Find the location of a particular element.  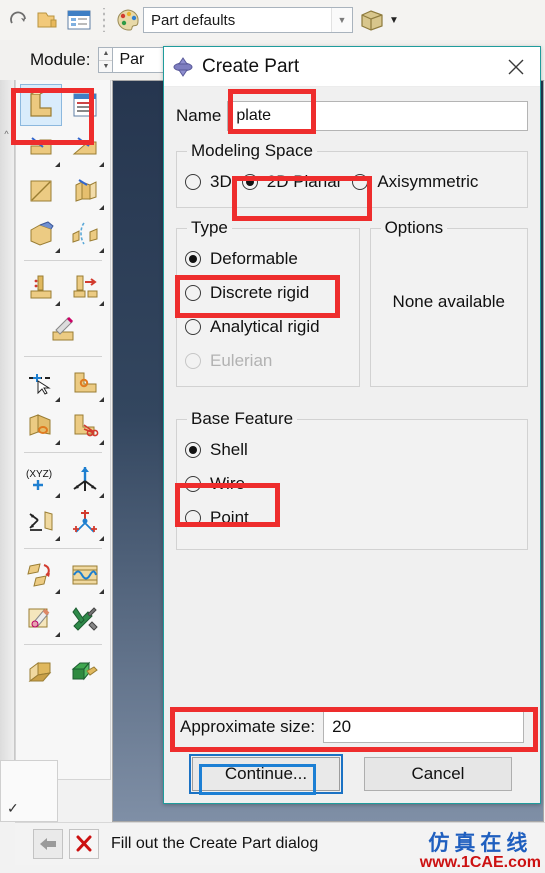

top-toolbar: Part defaults ▼ ▼ is located at coordinates (272, 20).